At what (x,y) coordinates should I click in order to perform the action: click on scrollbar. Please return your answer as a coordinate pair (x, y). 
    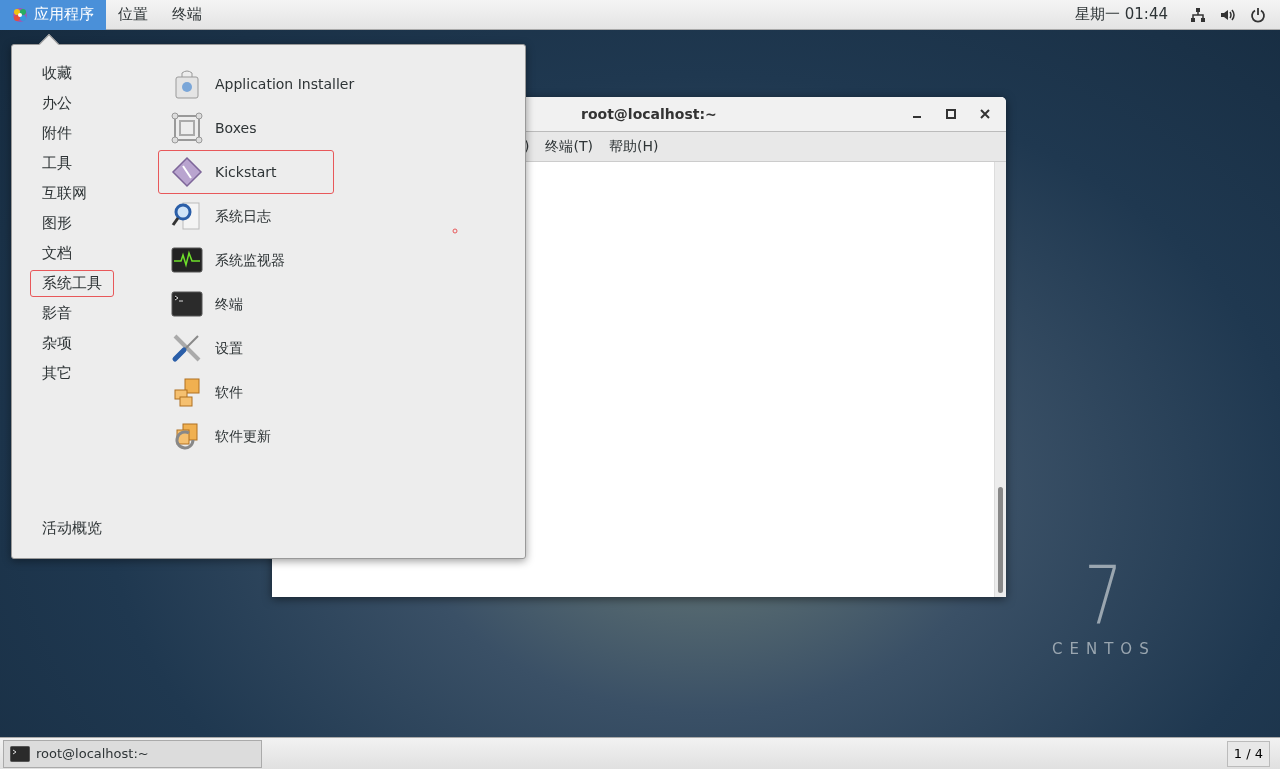
    Looking at the image, I should click on (1000, 379).